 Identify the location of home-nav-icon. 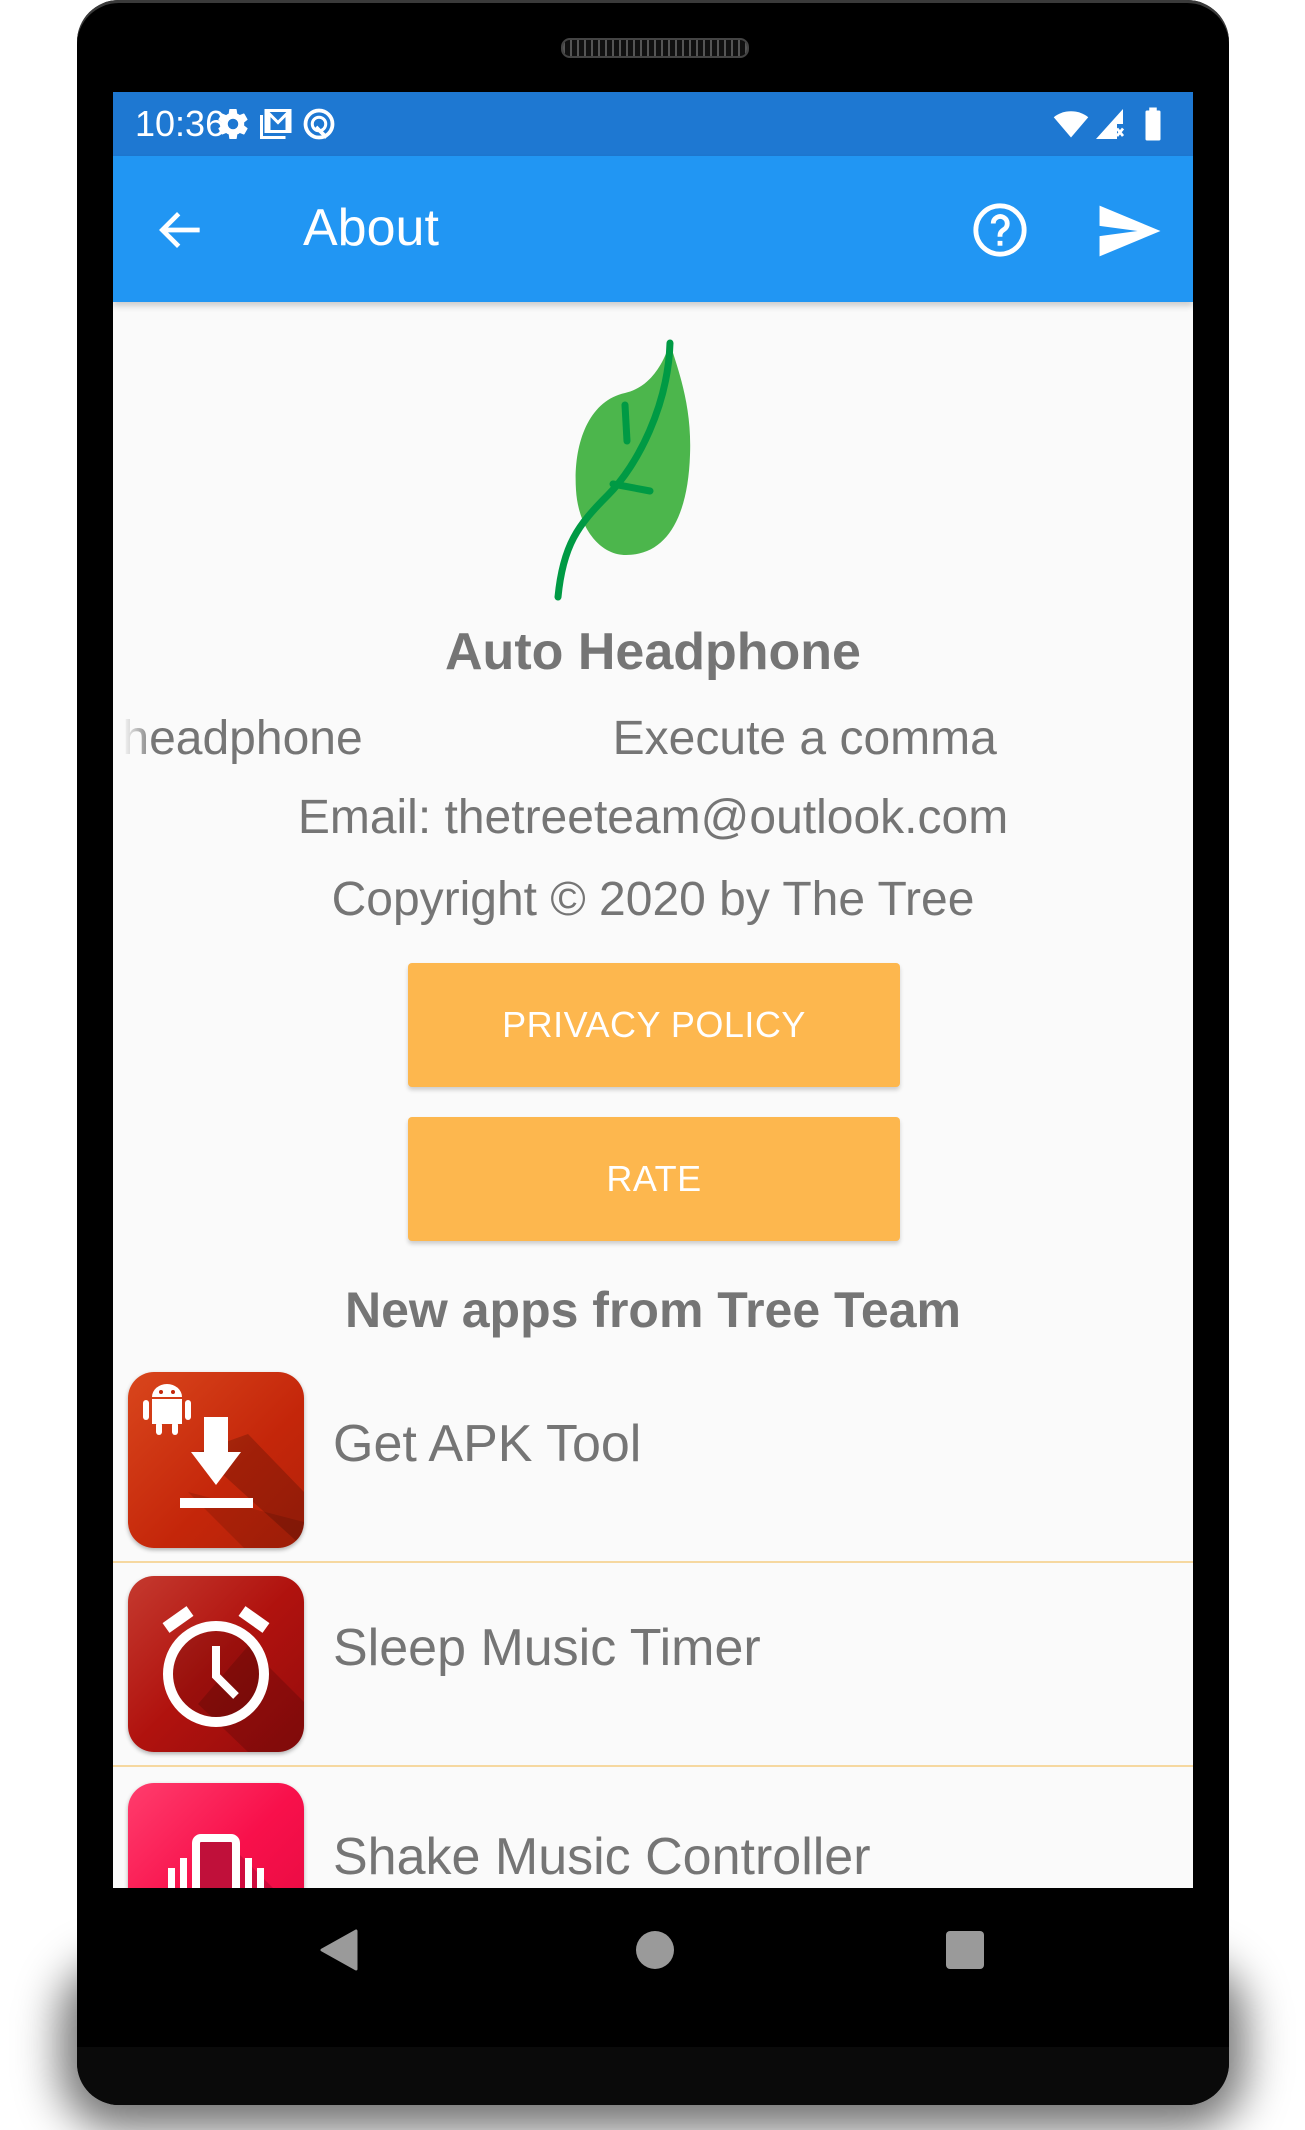
(655, 1950).